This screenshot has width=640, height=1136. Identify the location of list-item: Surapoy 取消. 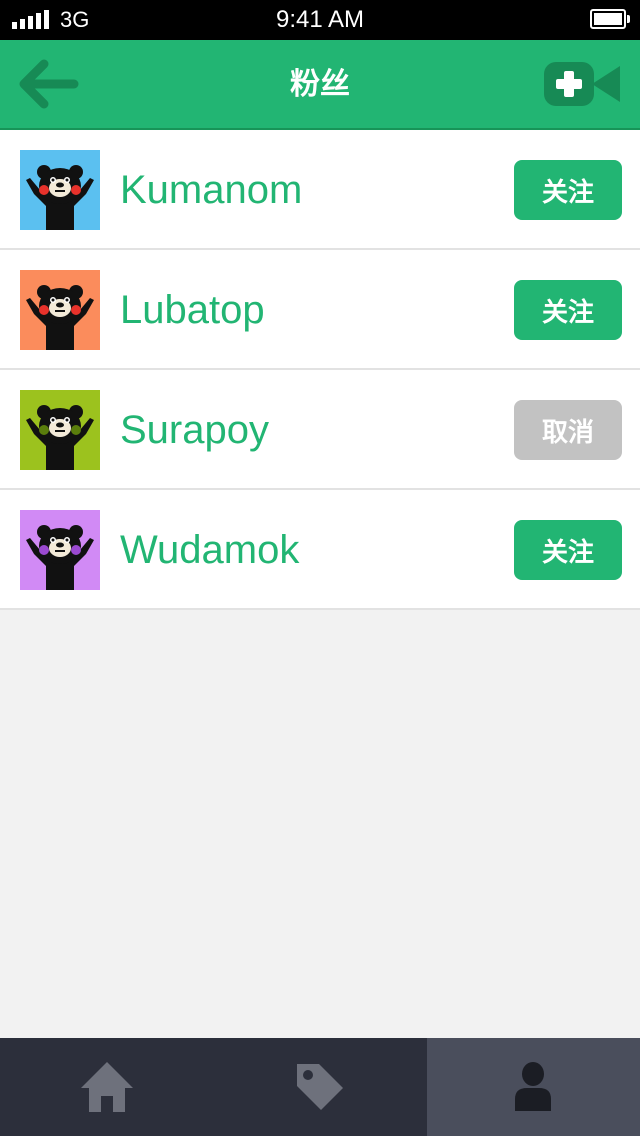
(320, 430).